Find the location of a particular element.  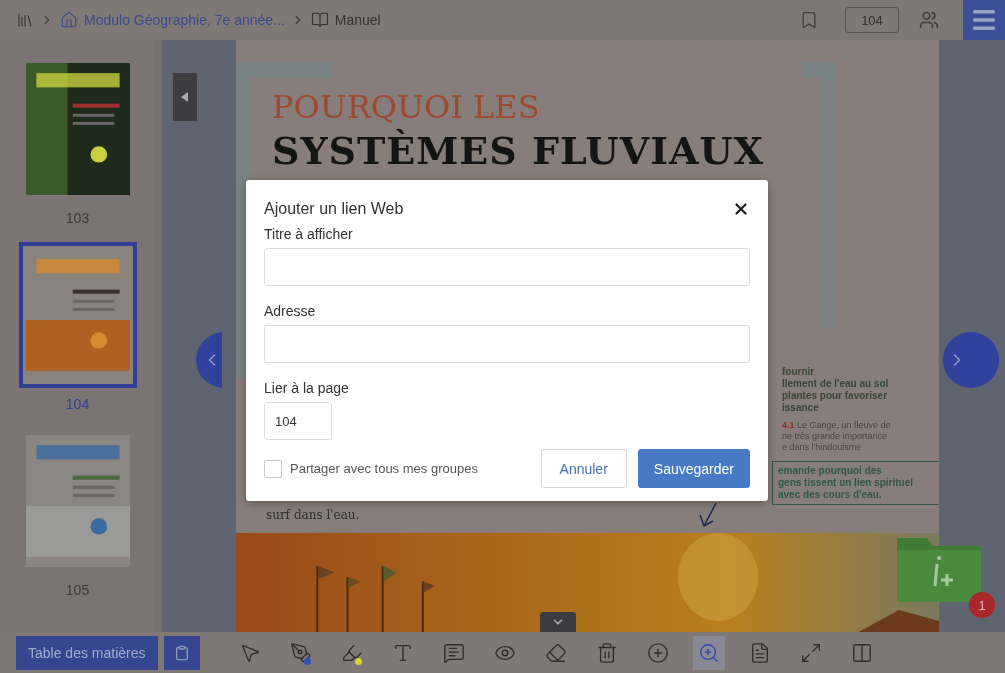

page-label: 104 is located at coordinates (77, 404).